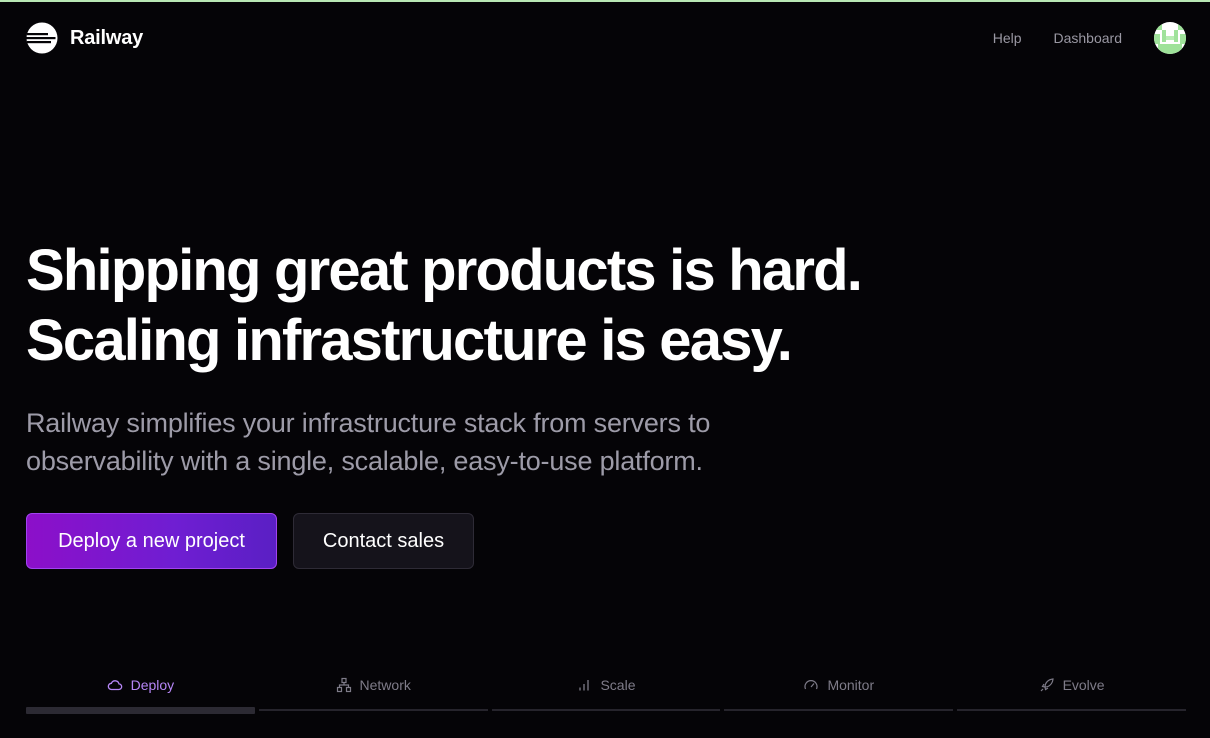 This screenshot has height=738, width=1210. I want to click on tab-label: Monitor, so click(851, 685).